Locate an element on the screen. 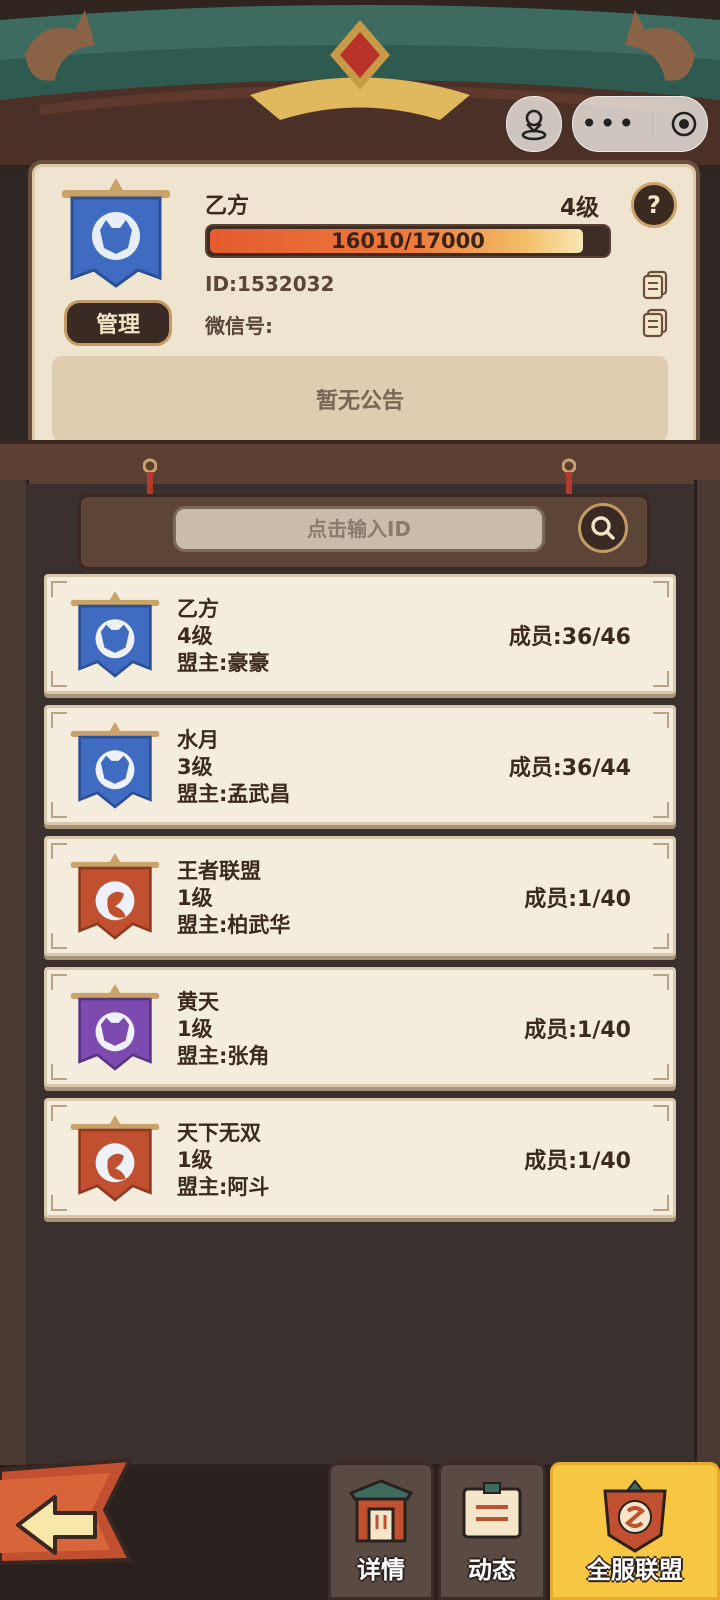 The width and height of the screenshot is (720, 1600). tab-all-server-alliances: 全服联盟 is located at coordinates (635, 1531).